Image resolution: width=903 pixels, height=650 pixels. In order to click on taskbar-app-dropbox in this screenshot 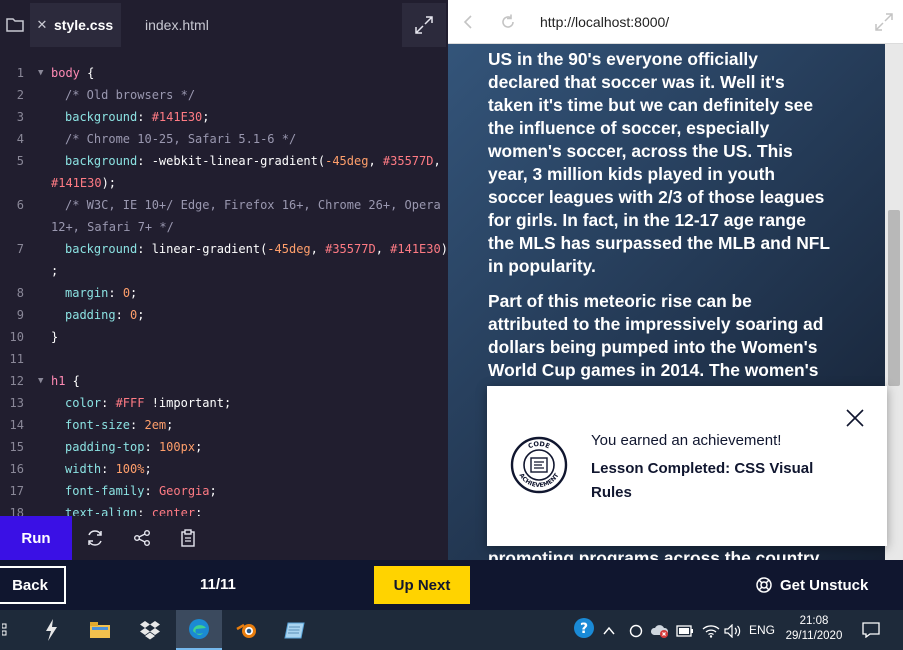, I will do `click(150, 630)`.